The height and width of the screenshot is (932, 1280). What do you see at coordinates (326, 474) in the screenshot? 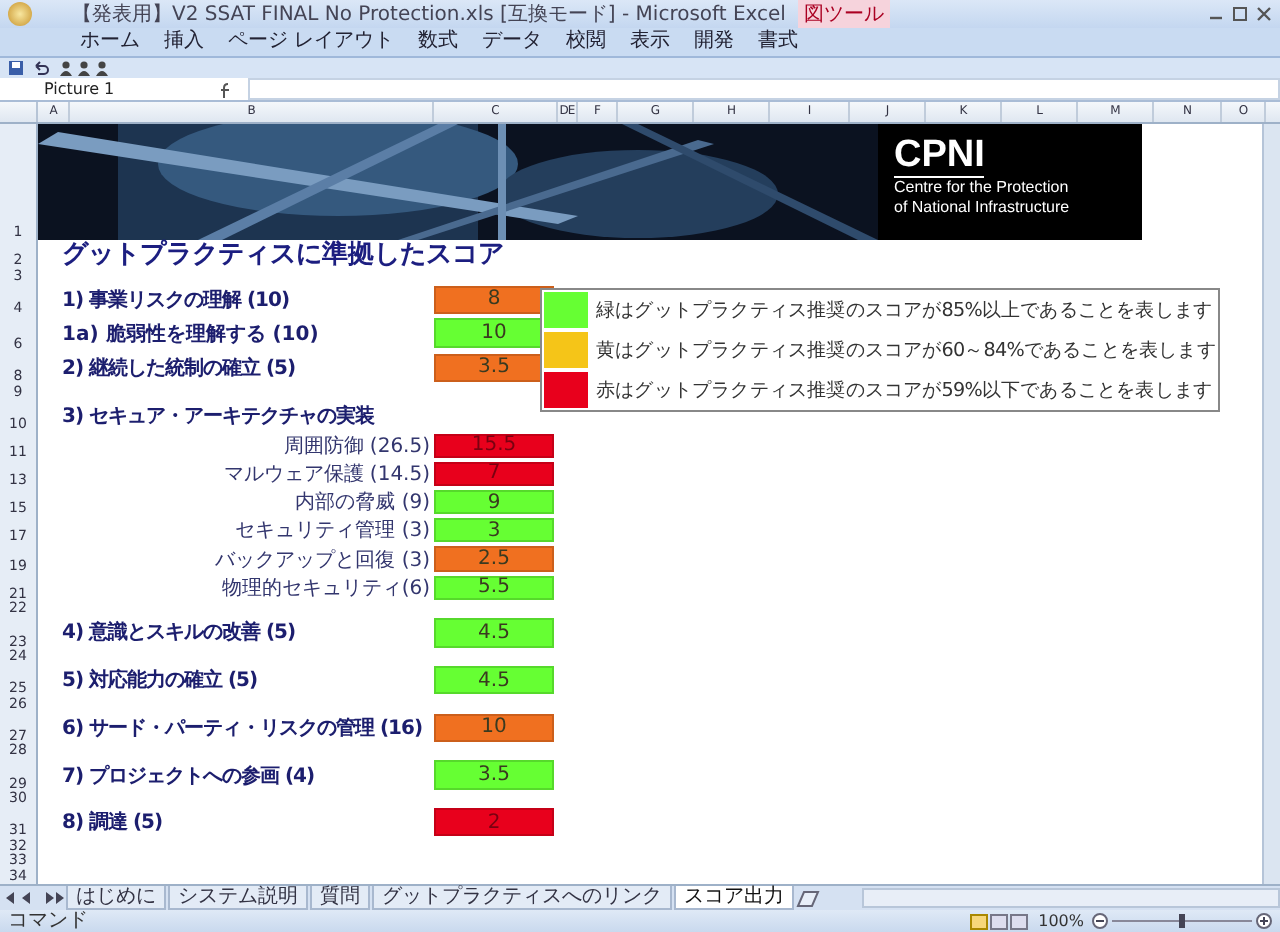
I see `score-label: マルウェア保護 (14.5)` at bounding box center [326, 474].